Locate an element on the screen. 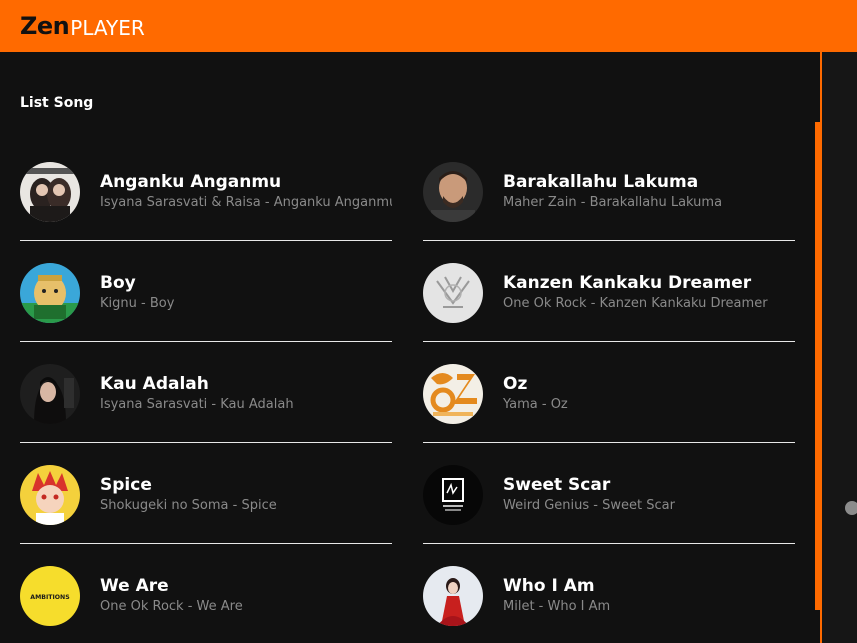 The image size is (857, 643). song-title: We Are is located at coordinates (134, 586).